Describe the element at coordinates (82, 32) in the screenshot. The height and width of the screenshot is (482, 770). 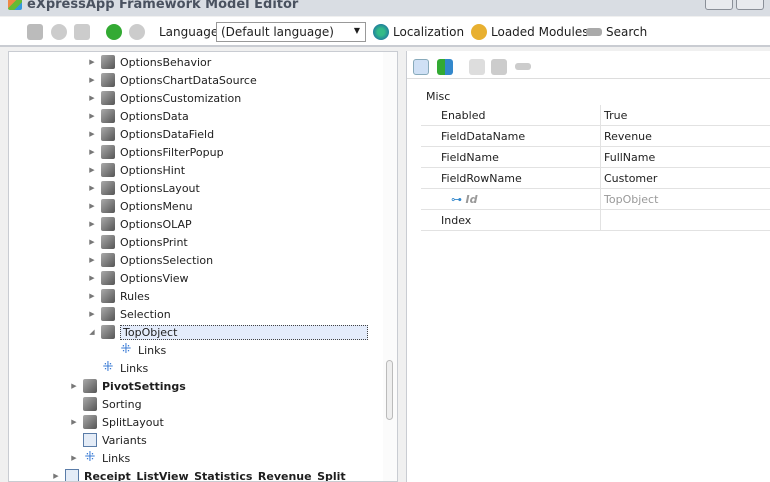
I see `merge-icon` at that location.